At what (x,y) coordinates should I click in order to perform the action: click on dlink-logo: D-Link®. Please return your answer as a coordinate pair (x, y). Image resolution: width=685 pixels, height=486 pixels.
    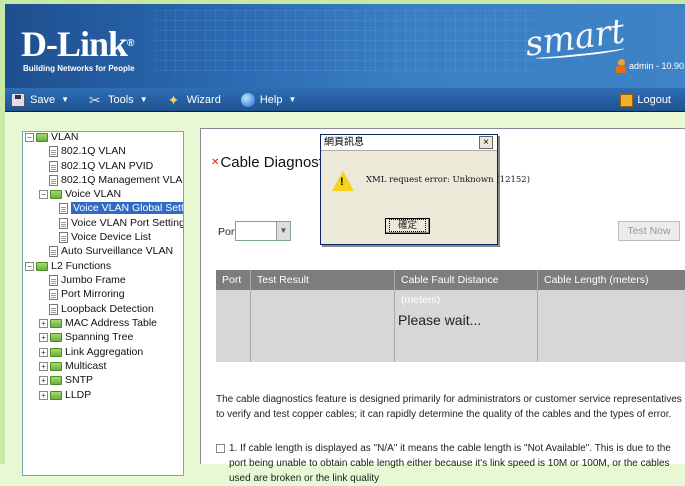
    Looking at the image, I should click on (77, 44).